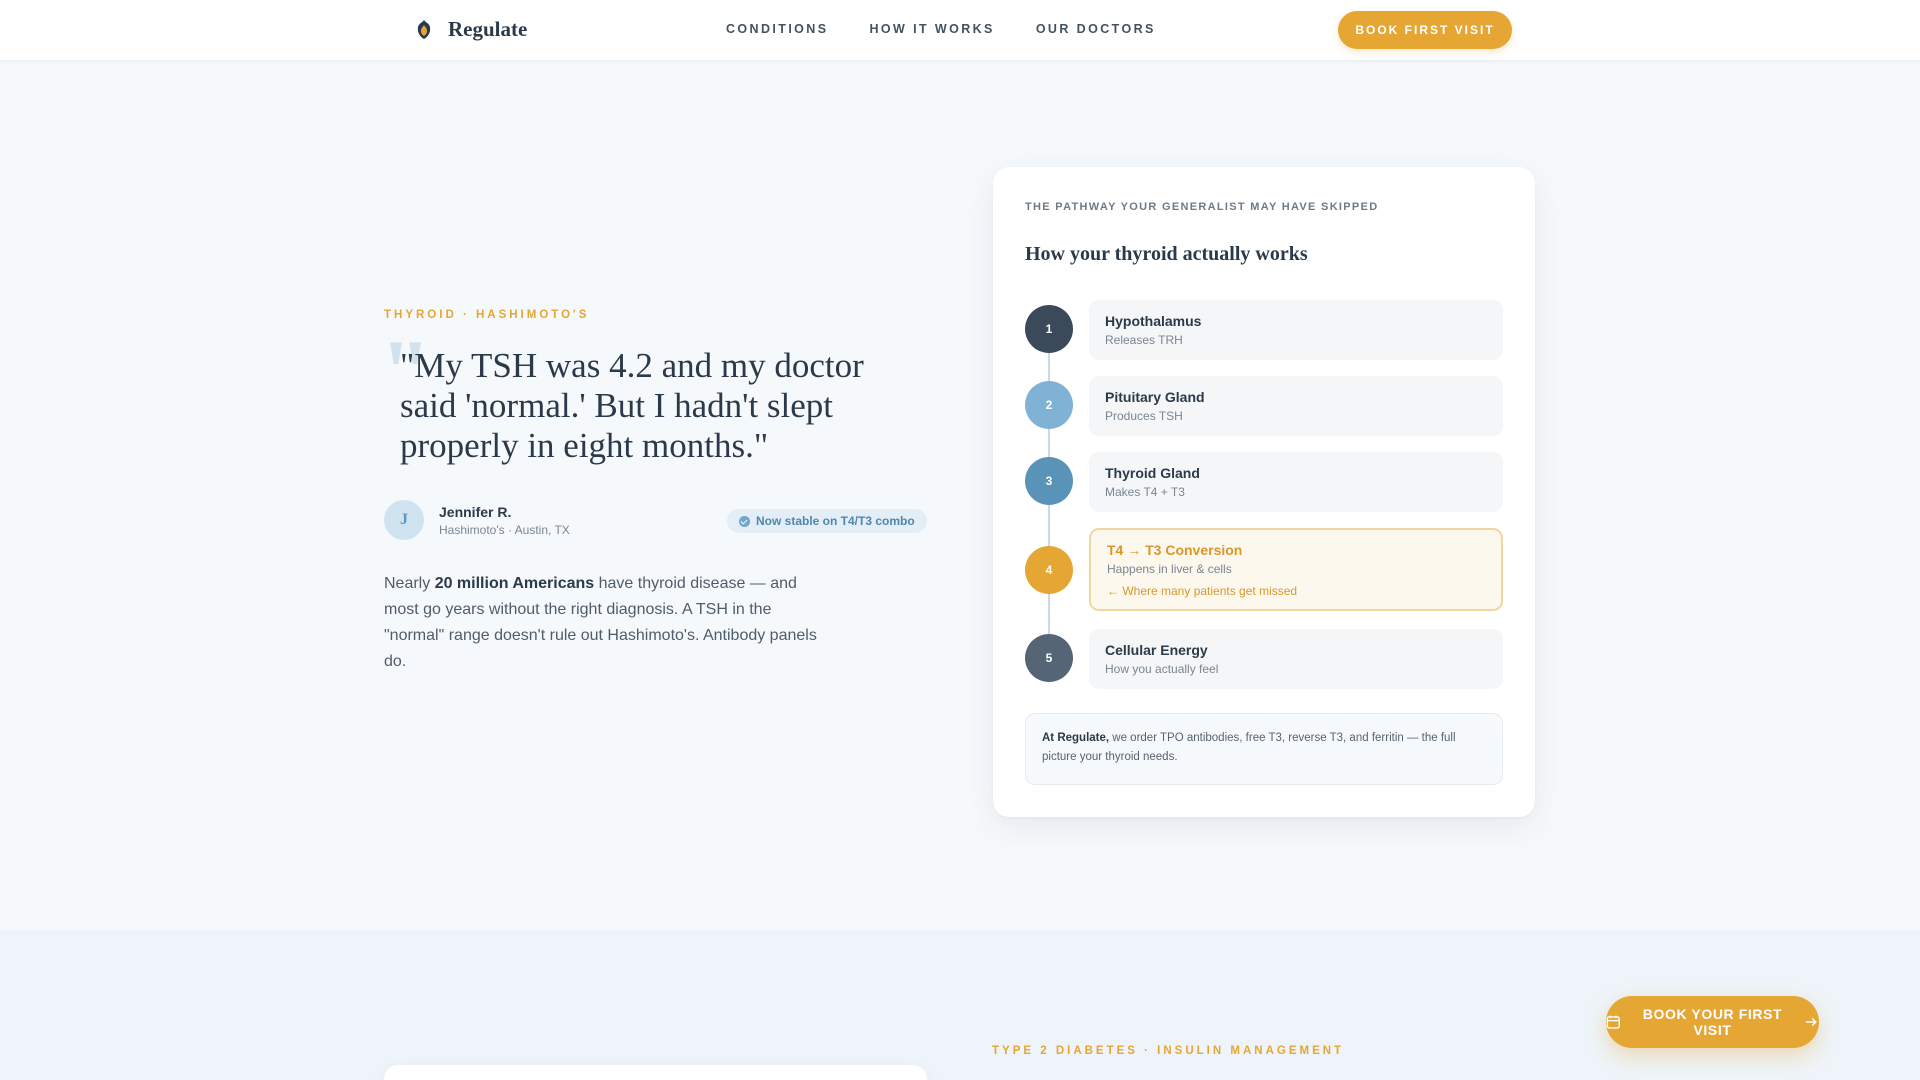 This screenshot has height=1080, width=1920. Describe the element at coordinates (655, 1072) in the screenshot. I see `next-section-card` at that location.